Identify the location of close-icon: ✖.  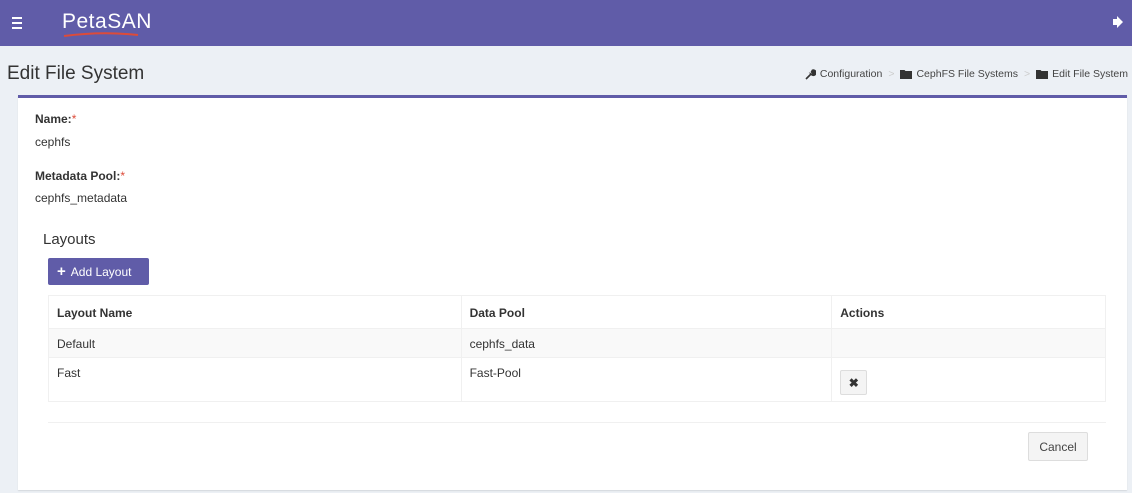
(853, 382).